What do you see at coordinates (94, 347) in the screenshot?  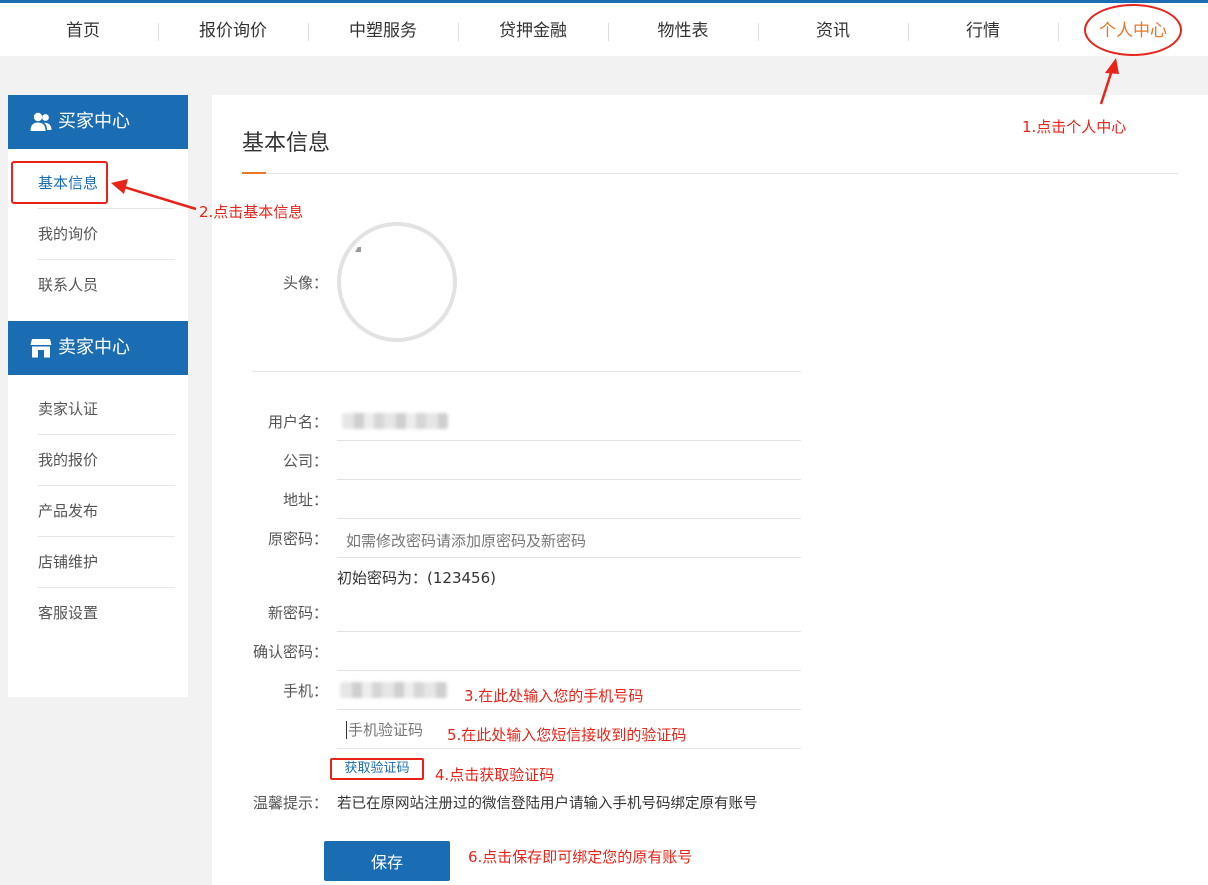 I see `seller-center-title: 卖家中心` at bounding box center [94, 347].